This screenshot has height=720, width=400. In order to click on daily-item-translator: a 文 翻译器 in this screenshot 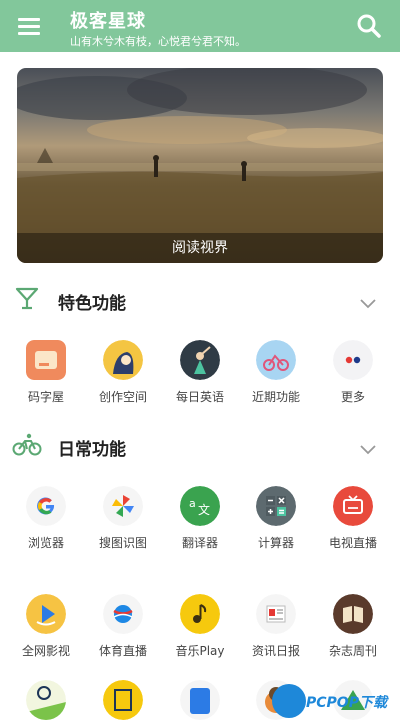, I will do `click(200, 522)`.